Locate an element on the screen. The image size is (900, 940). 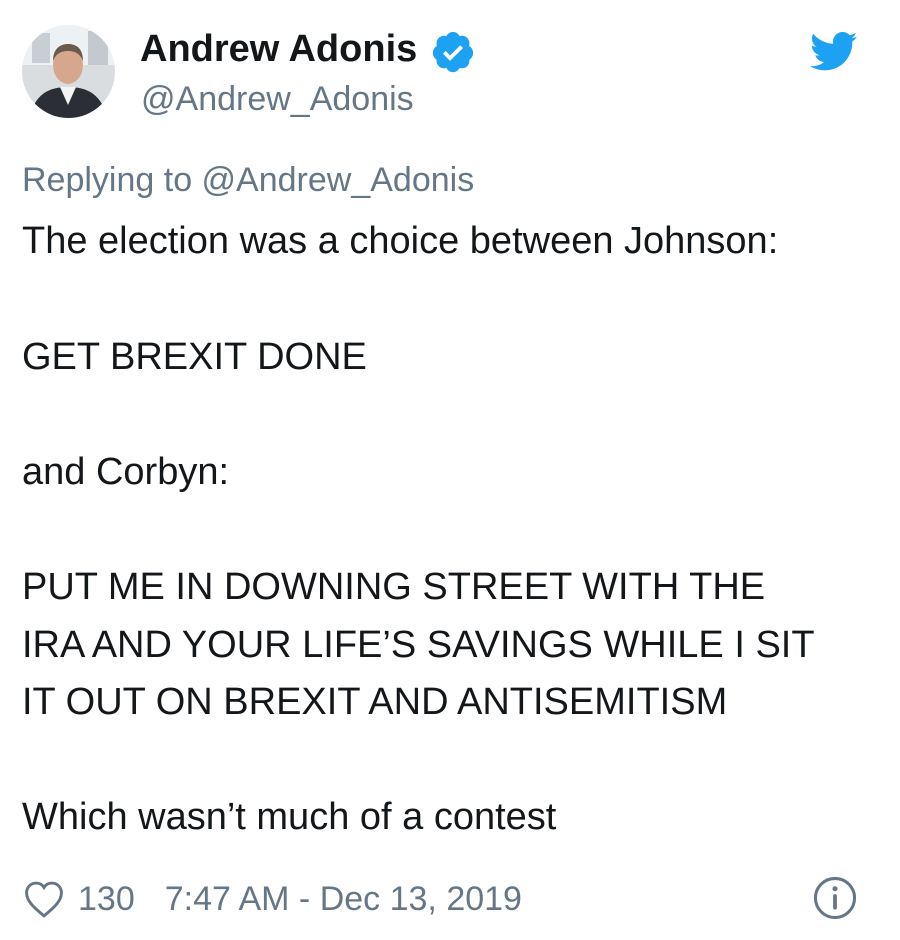
verified-badge-icon is located at coordinates (453, 52).